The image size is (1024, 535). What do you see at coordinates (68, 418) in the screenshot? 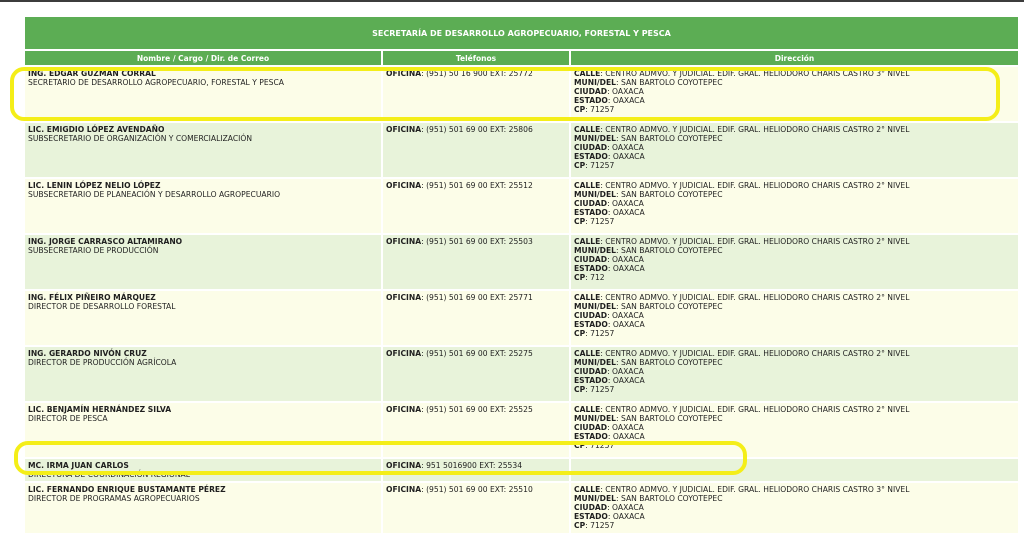
I see `person-position: DIRECTOR DE PESCA` at bounding box center [68, 418].